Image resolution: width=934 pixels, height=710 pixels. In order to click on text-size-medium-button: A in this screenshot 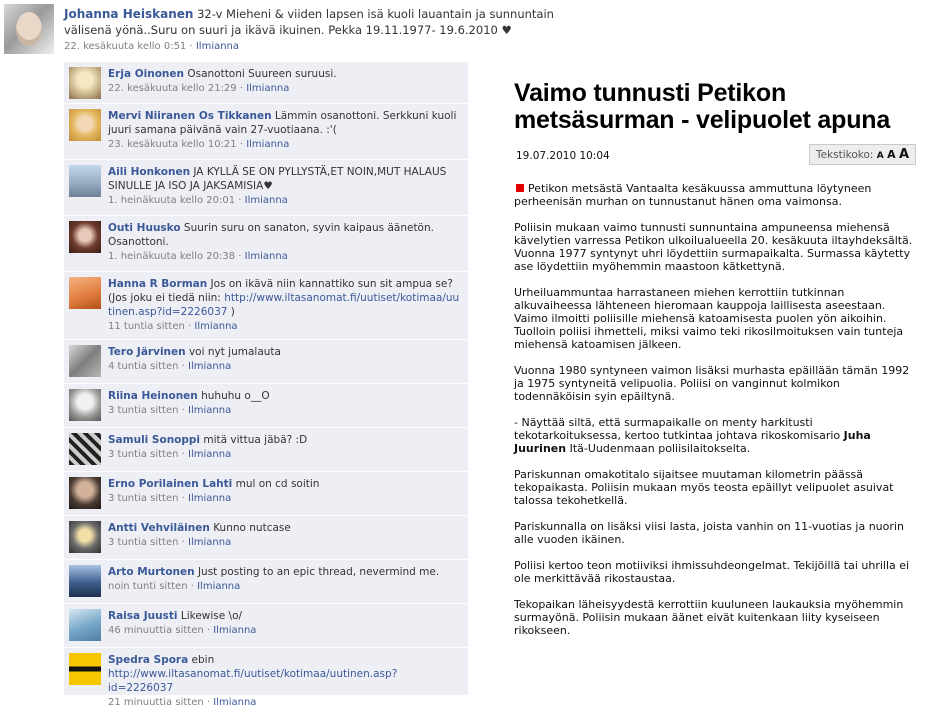, I will do `click(891, 154)`.